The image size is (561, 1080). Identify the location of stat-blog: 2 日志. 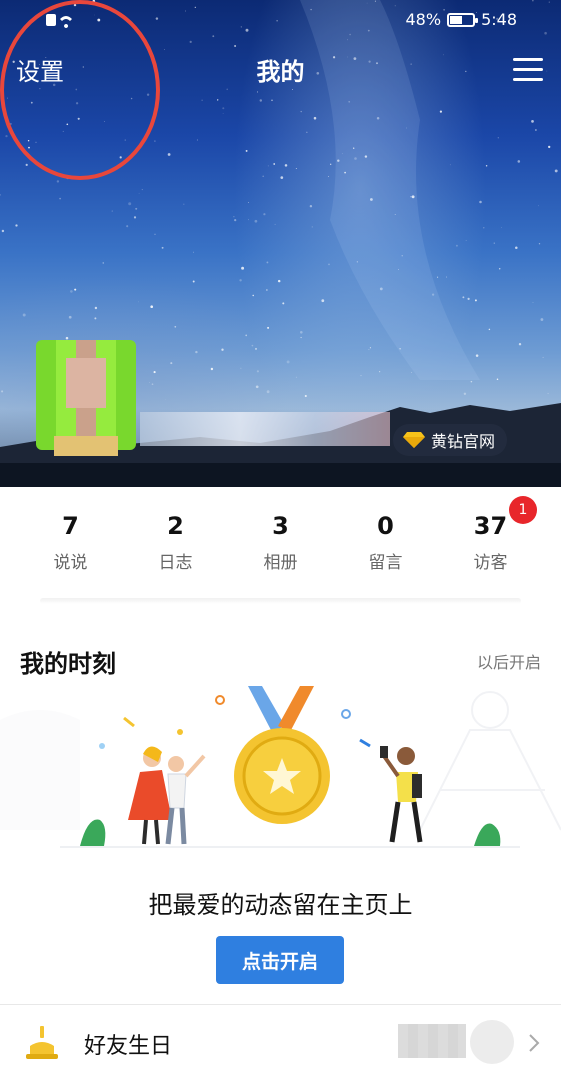
(175, 550).